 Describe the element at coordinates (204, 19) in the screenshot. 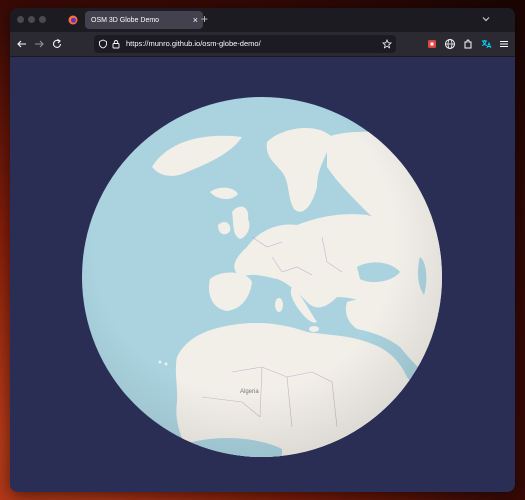

I see `new-tab-button: +` at that location.